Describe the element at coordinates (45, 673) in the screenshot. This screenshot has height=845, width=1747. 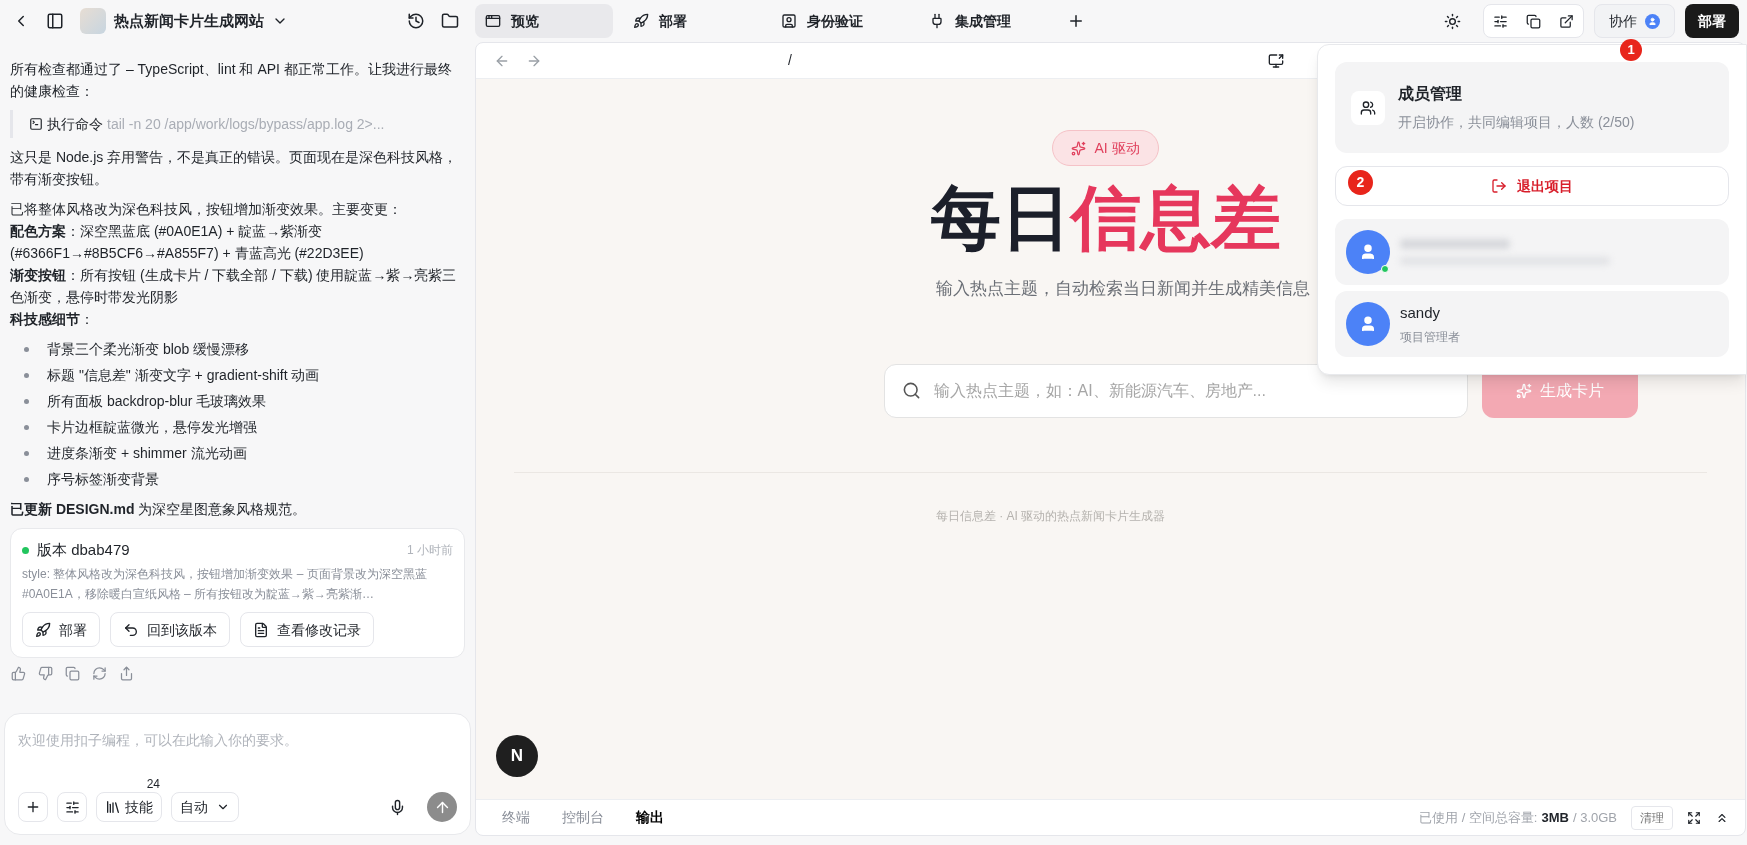
I see `thumbs-down-icon` at that location.